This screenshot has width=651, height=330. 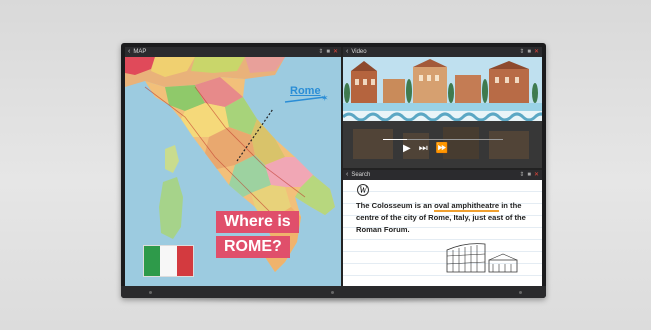 I want to click on video-window-titlebar: ‹ Video ⇕ ■ ✕, so click(x=442, y=52).